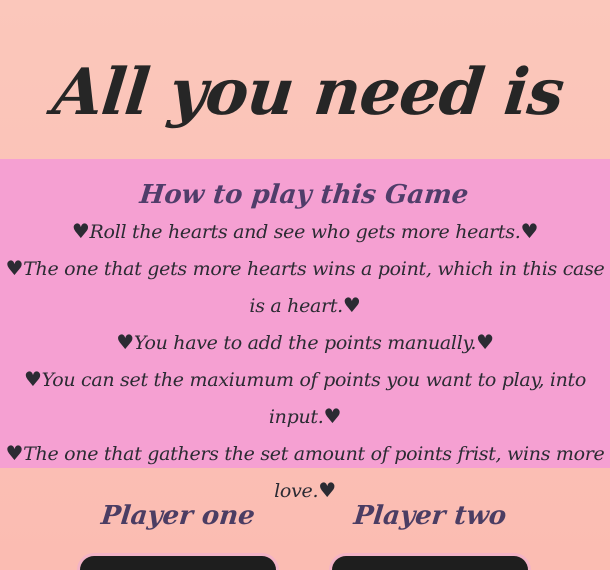 Image resolution: width=610 pixels, height=570 pixels. Describe the element at coordinates (430, 563) in the screenshot. I see `player-two-dice-box` at that location.